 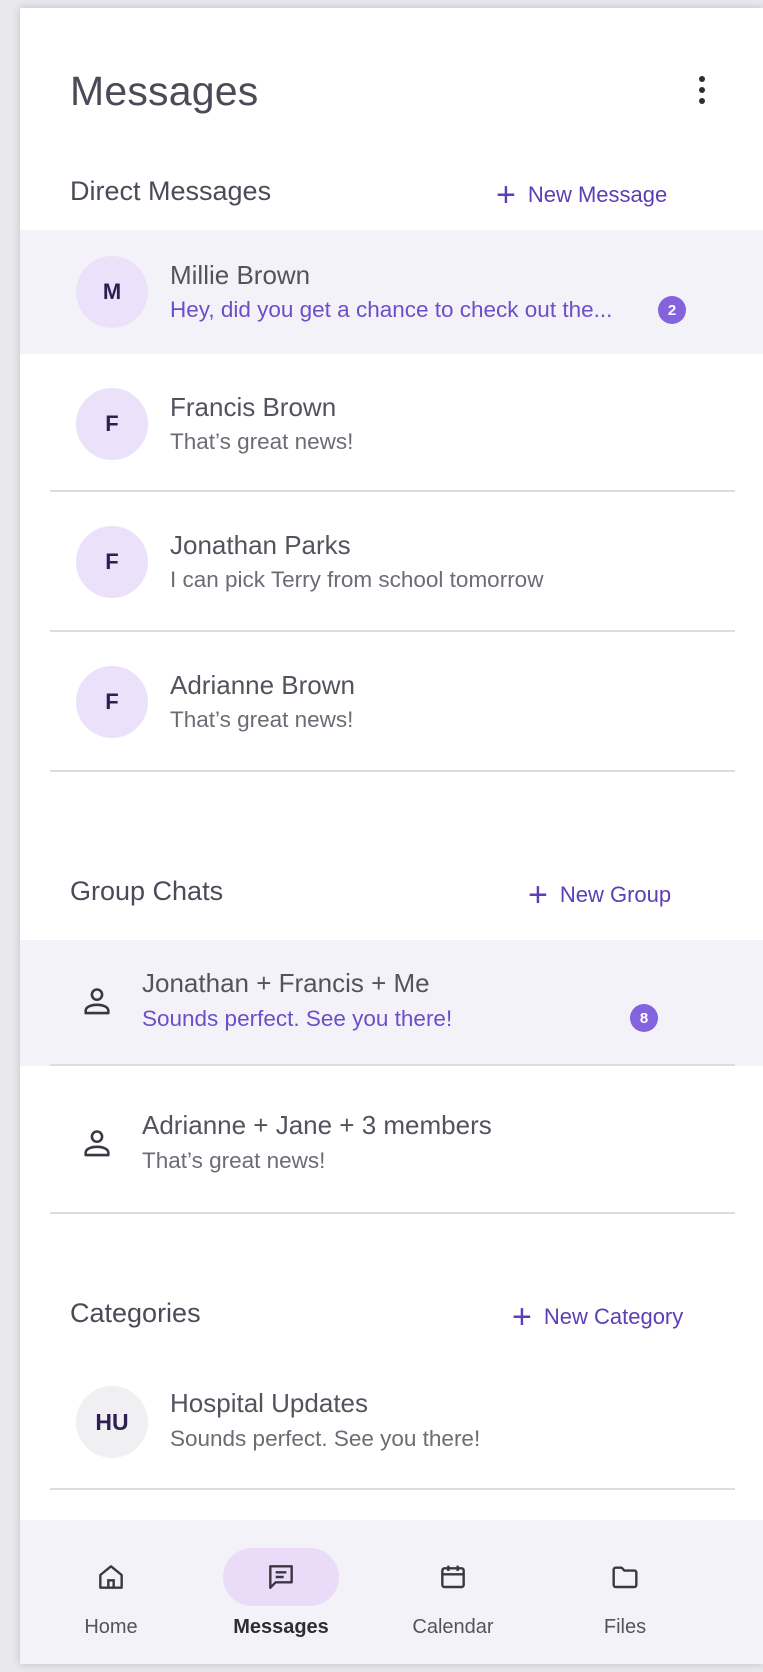 What do you see at coordinates (111, 1598) in the screenshot?
I see `nav-home: Home` at bounding box center [111, 1598].